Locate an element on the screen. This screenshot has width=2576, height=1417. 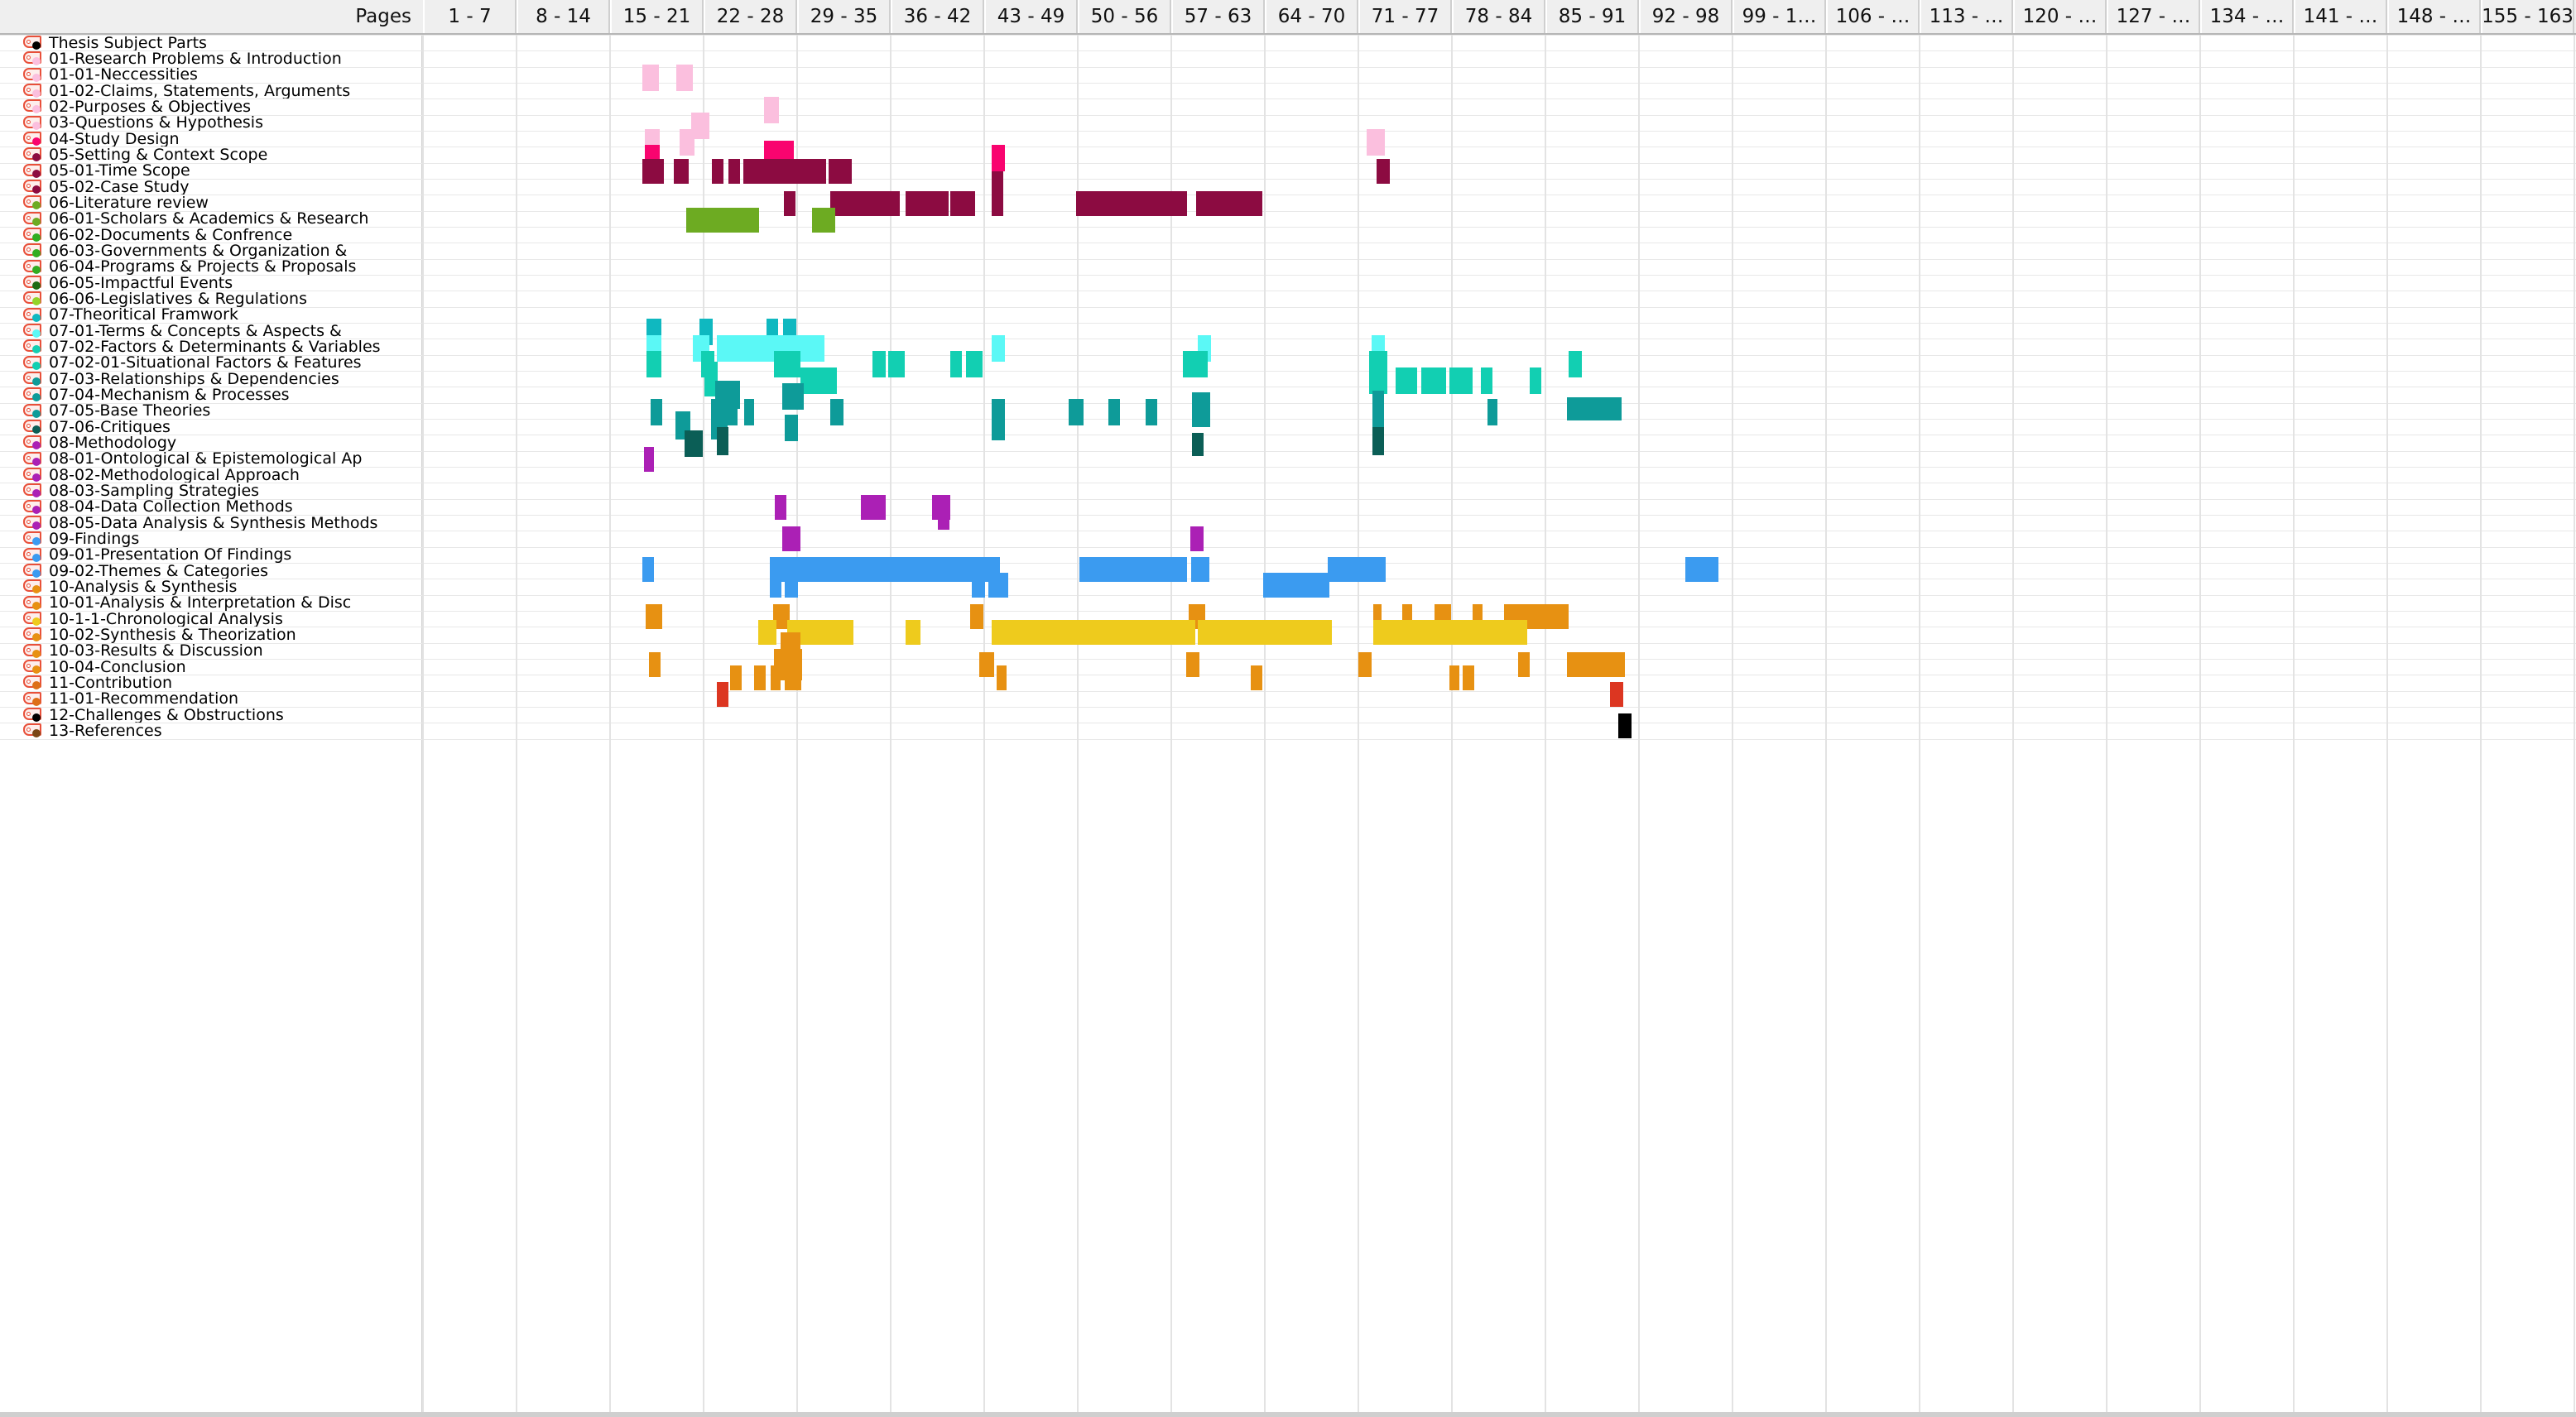
row-label-31: 08-05-Data Analysis & Synthesis Methods is located at coordinates (211, 523).